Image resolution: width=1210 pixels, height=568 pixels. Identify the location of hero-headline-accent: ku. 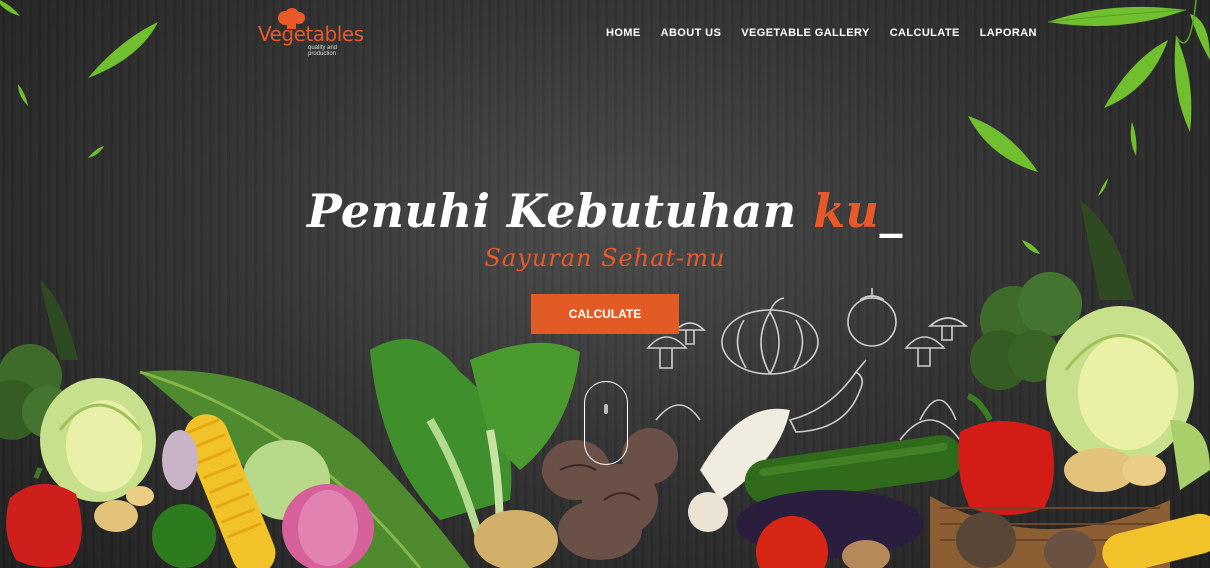
(846, 211).